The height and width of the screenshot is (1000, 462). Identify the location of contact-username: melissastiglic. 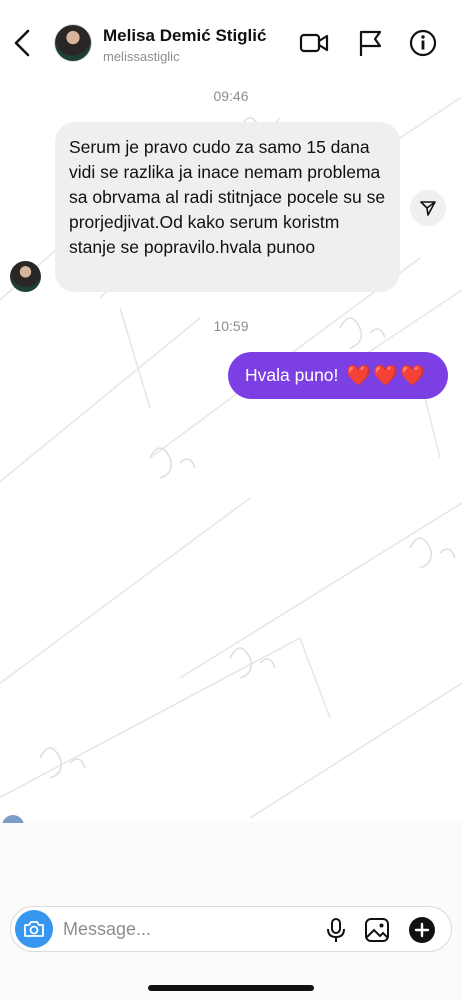
(141, 56).